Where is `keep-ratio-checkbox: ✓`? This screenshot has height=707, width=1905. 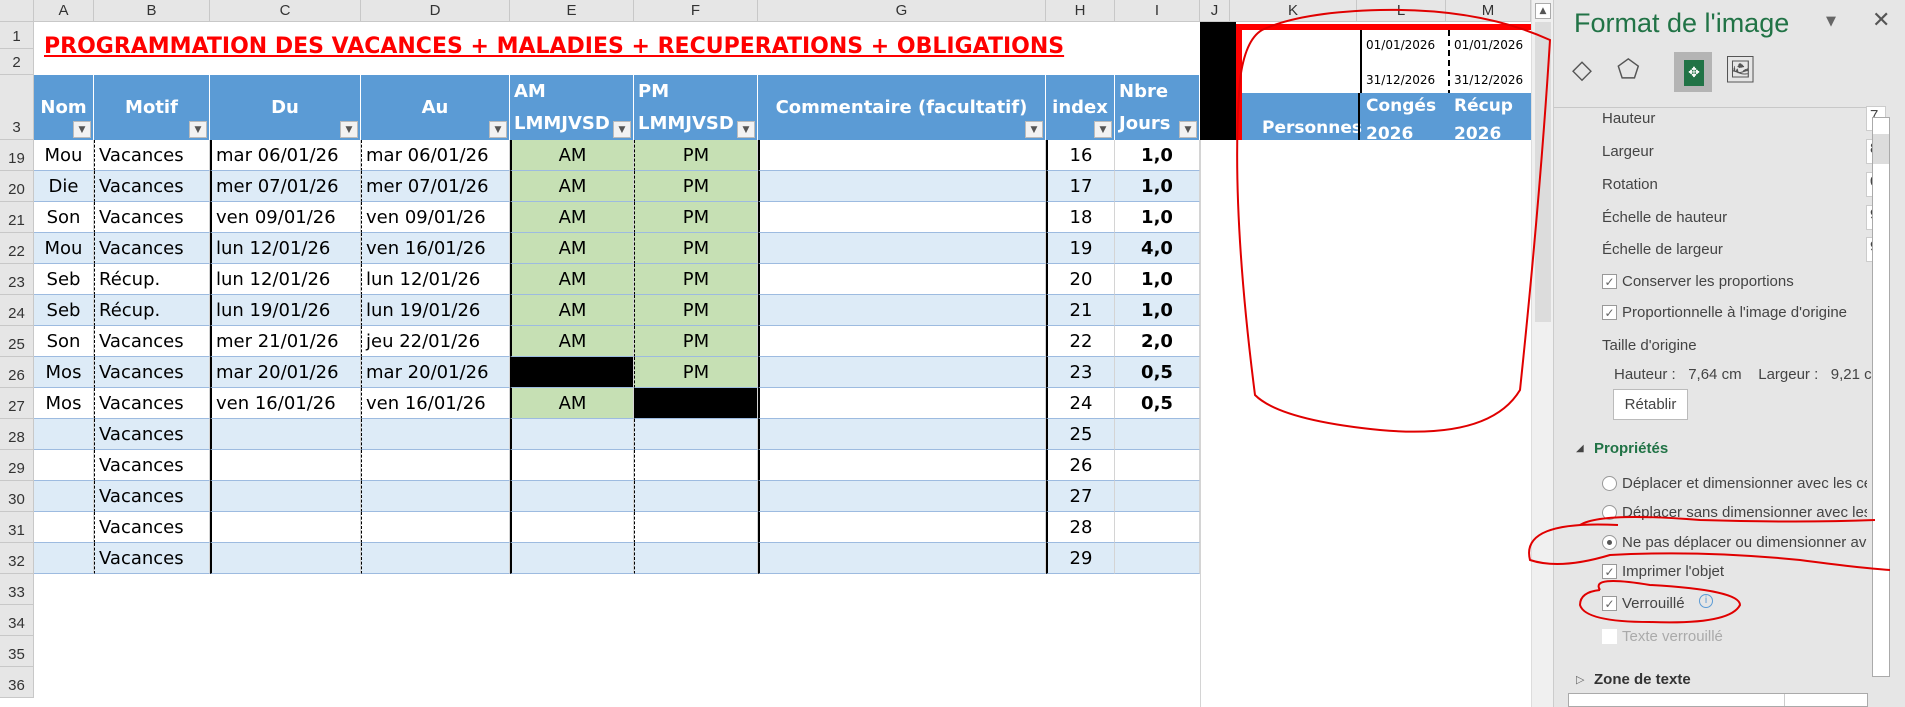 keep-ratio-checkbox: ✓ is located at coordinates (1609, 281).